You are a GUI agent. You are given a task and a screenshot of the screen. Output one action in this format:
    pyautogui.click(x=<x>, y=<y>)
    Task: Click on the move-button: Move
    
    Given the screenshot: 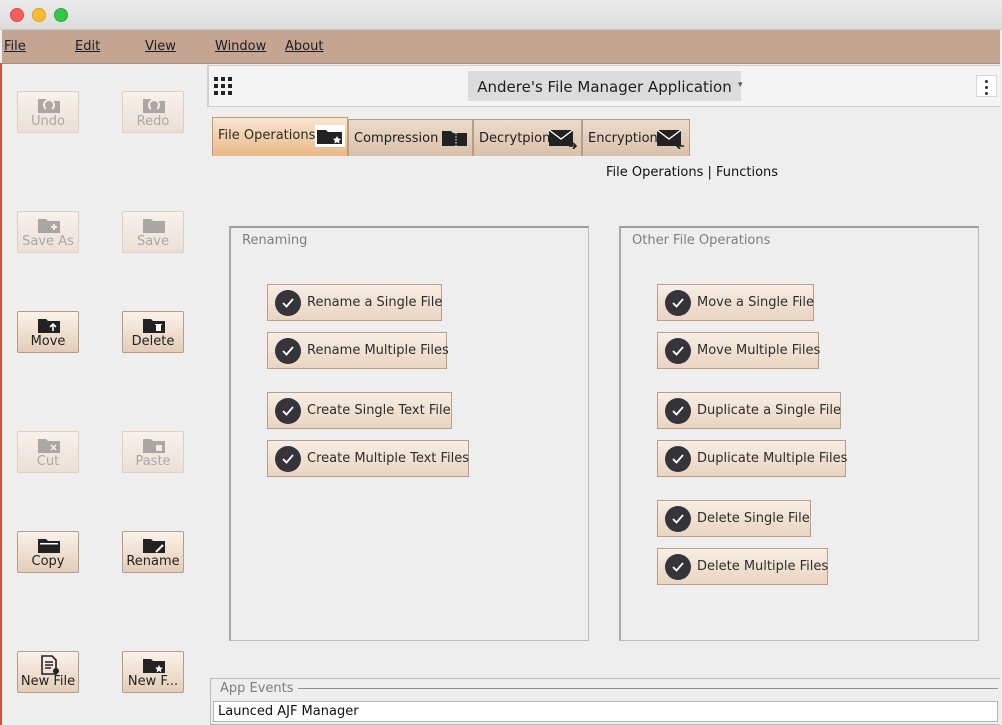 What is the action you would take?
    pyautogui.click(x=48, y=332)
    